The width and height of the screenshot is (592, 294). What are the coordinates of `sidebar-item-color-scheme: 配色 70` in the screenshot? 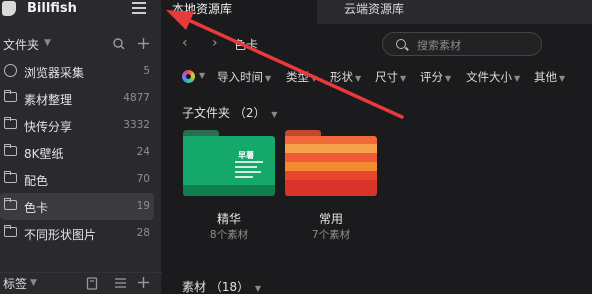 It's located at (77, 179).